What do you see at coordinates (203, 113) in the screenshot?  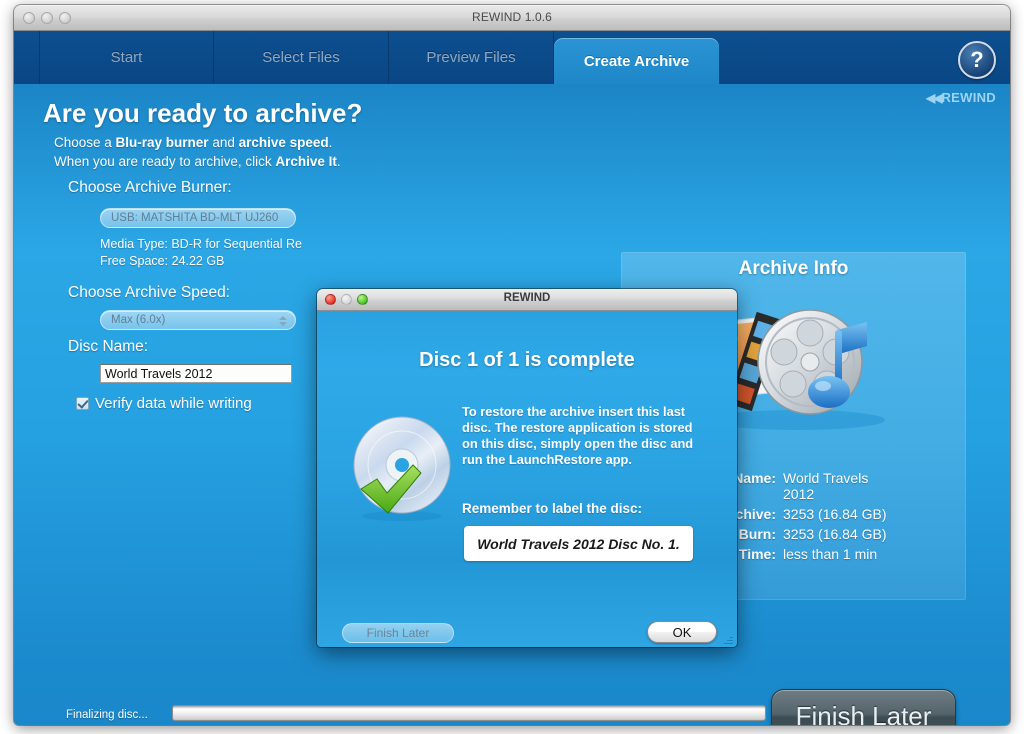 I see `page-title: Are you ready to archive?` at bounding box center [203, 113].